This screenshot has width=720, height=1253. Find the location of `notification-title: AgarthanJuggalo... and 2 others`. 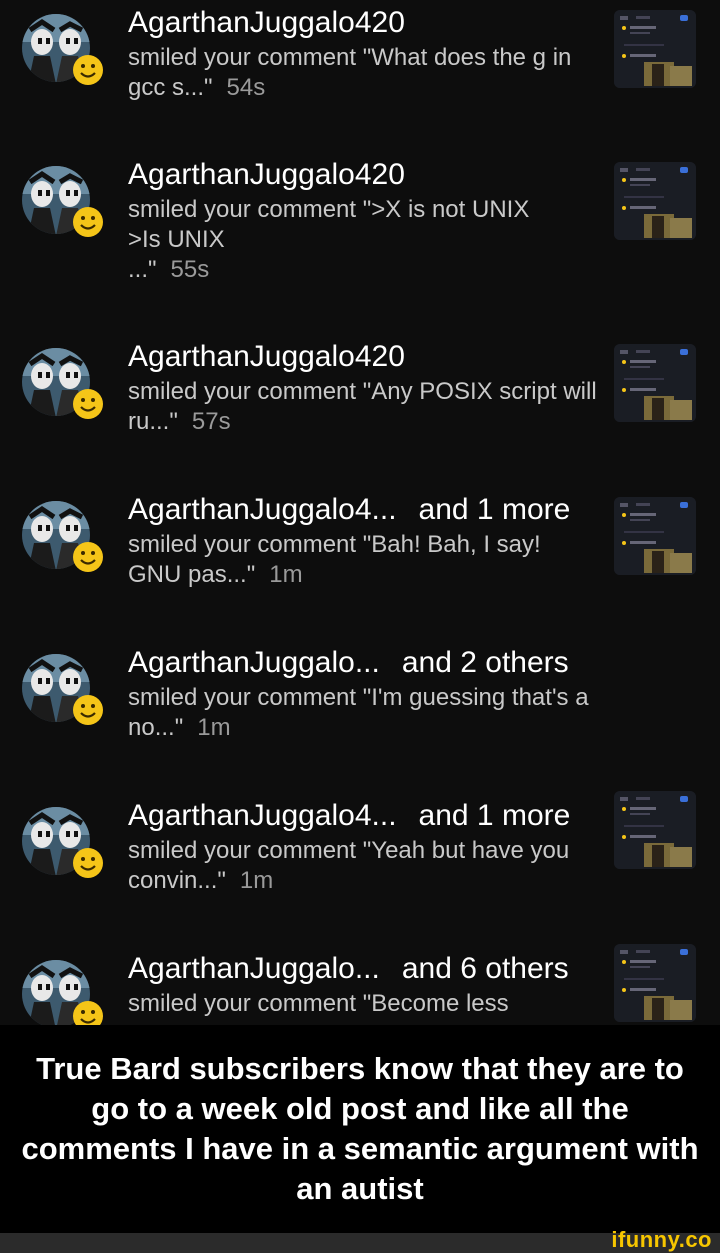

notification-title: AgarthanJuggalo... and 2 others is located at coordinates (348, 663).